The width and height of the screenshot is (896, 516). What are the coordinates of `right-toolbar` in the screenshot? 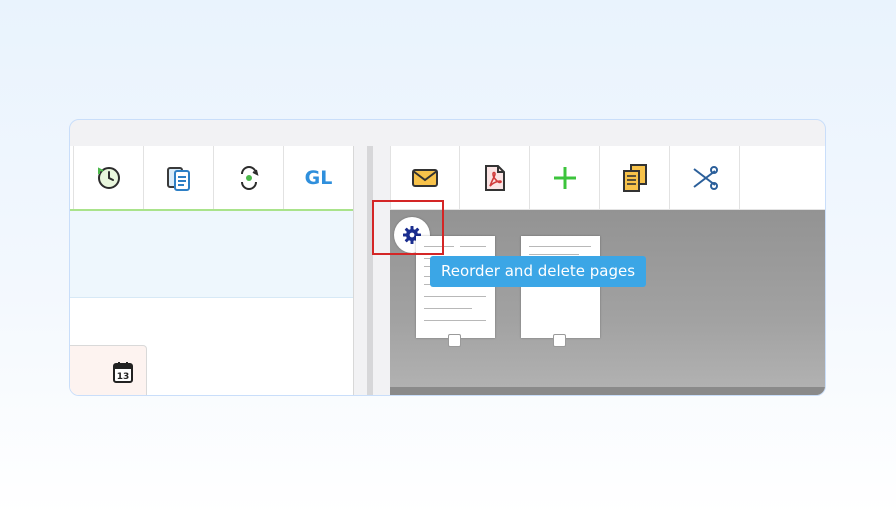 It's located at (607, 178).